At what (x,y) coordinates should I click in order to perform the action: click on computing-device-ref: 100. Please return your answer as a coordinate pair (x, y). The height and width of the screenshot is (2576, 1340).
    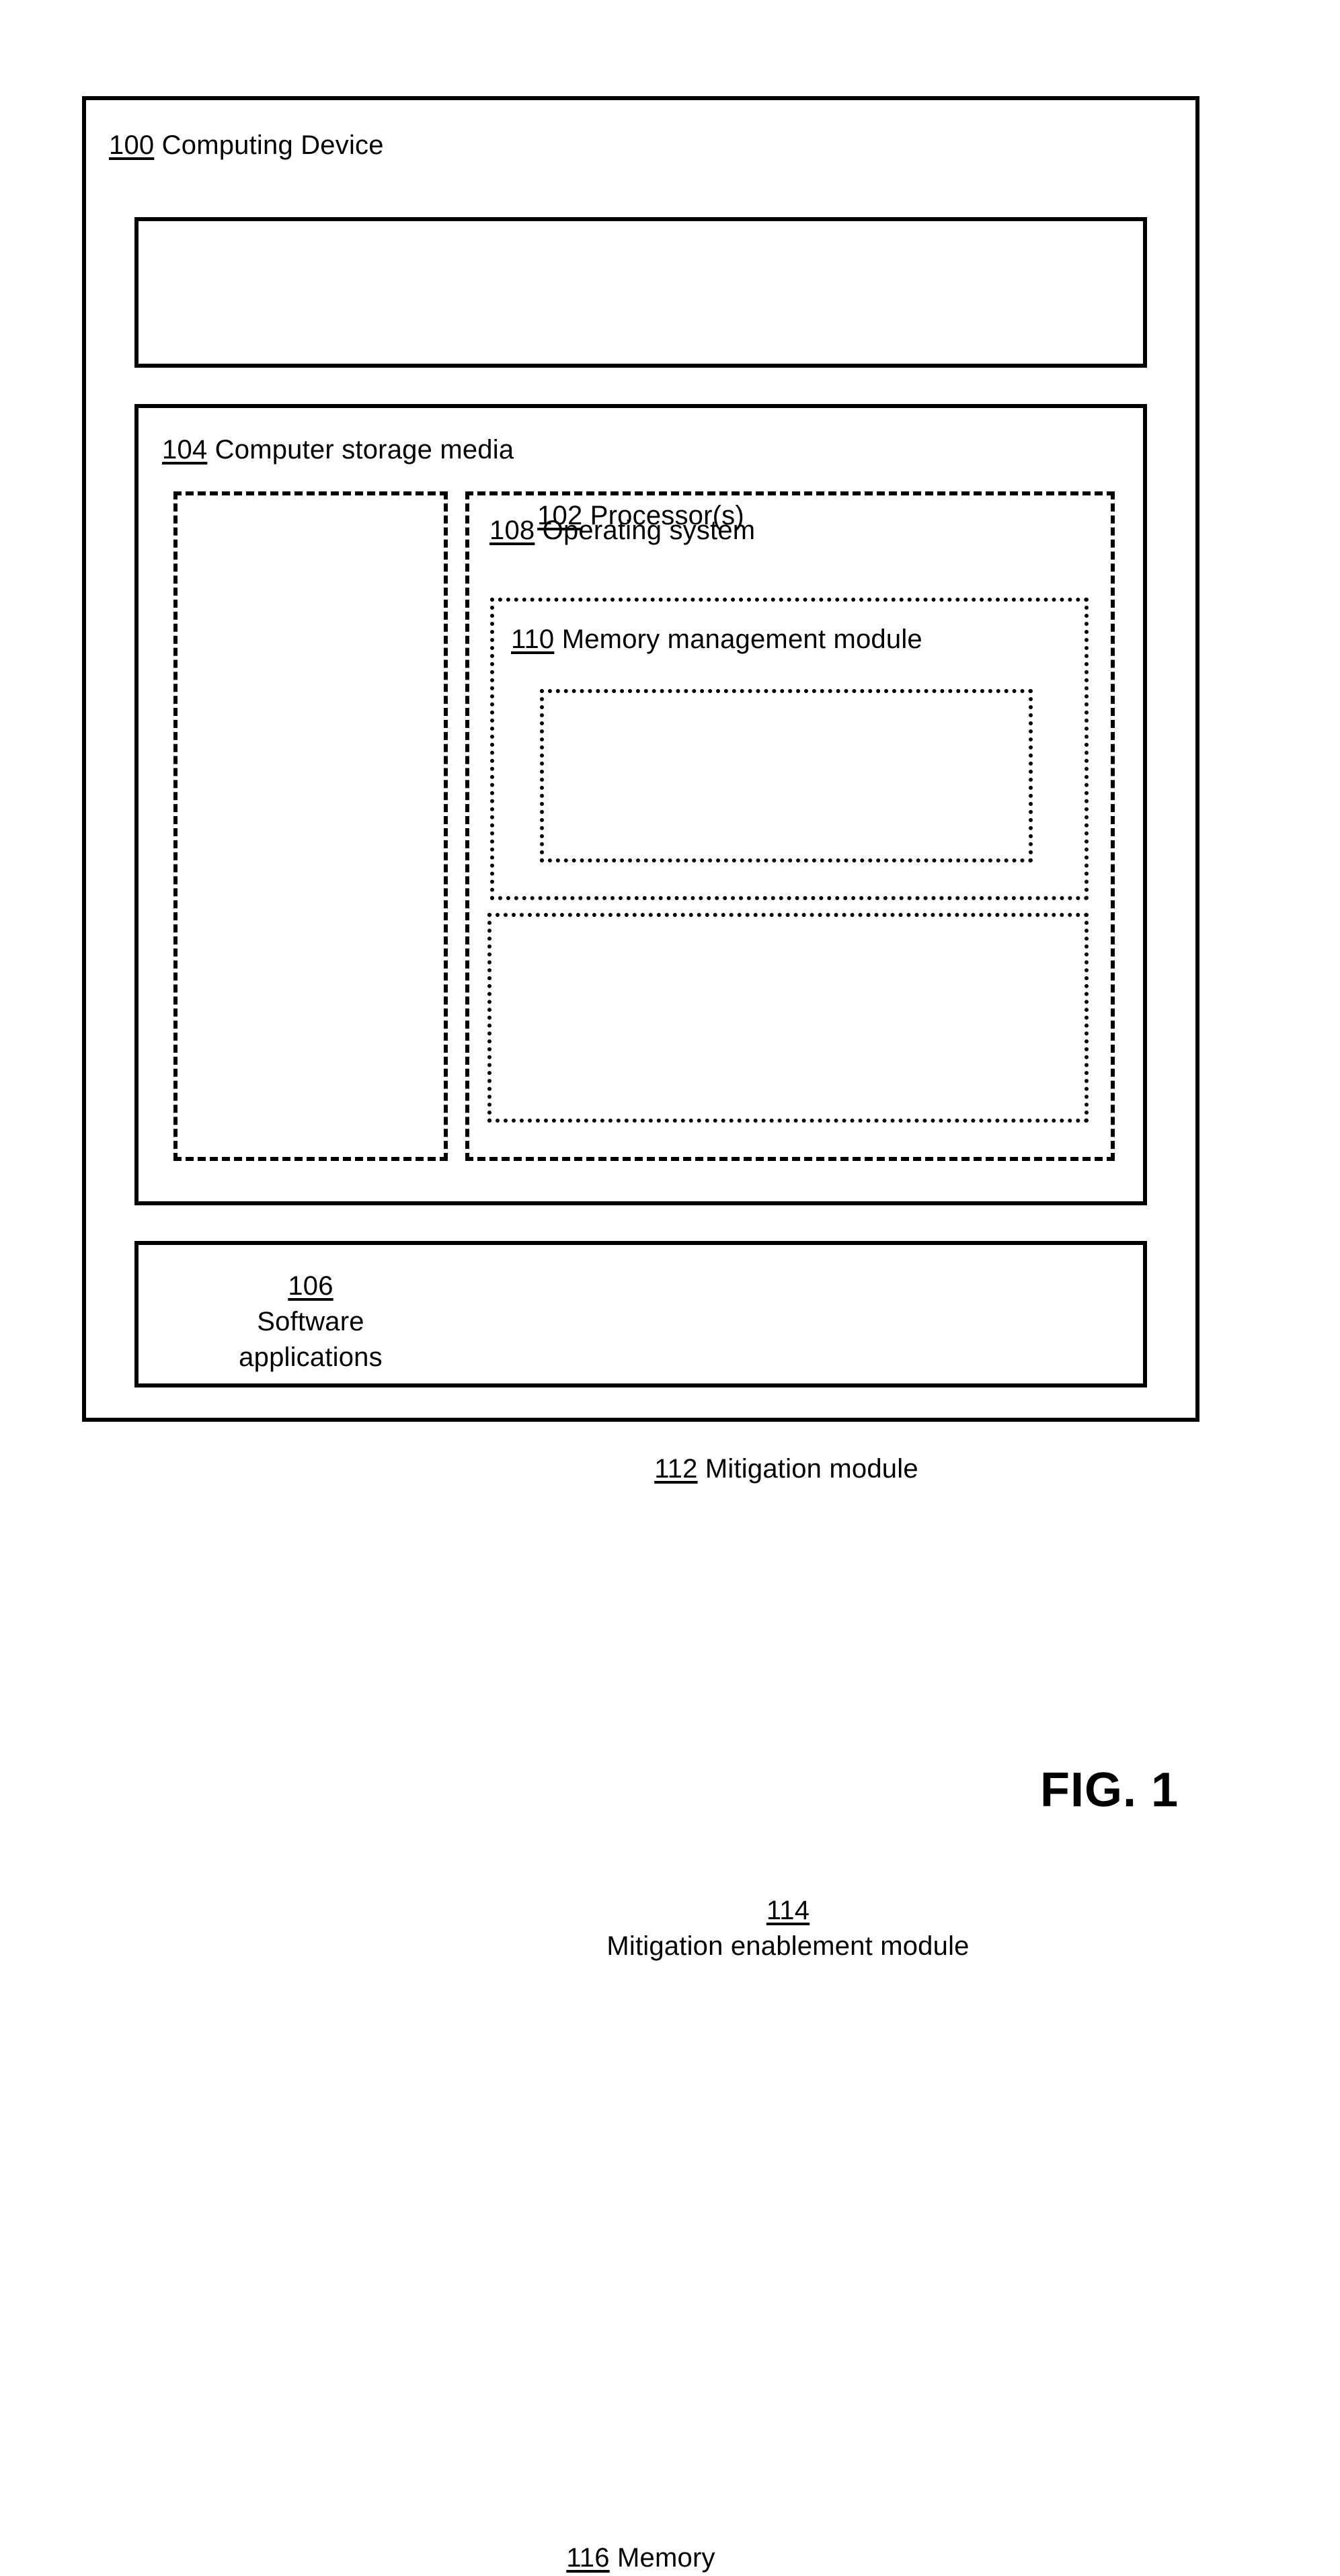
    Looking at the image, I should click on (132, 145).